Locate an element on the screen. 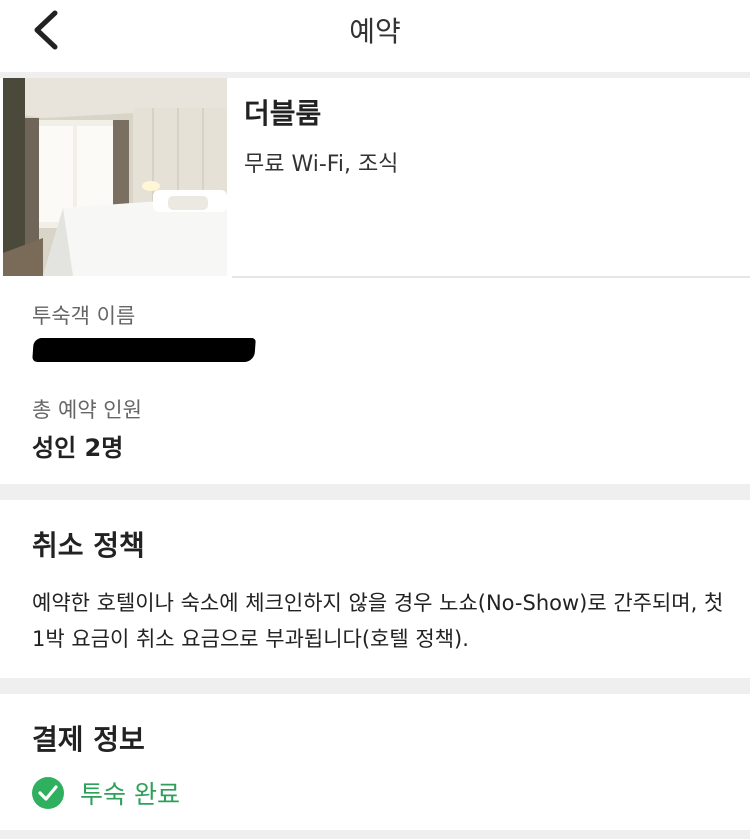 This screenshot has width=750, height=839. room-name: 더블룸 is located at coordinates (283, 113).